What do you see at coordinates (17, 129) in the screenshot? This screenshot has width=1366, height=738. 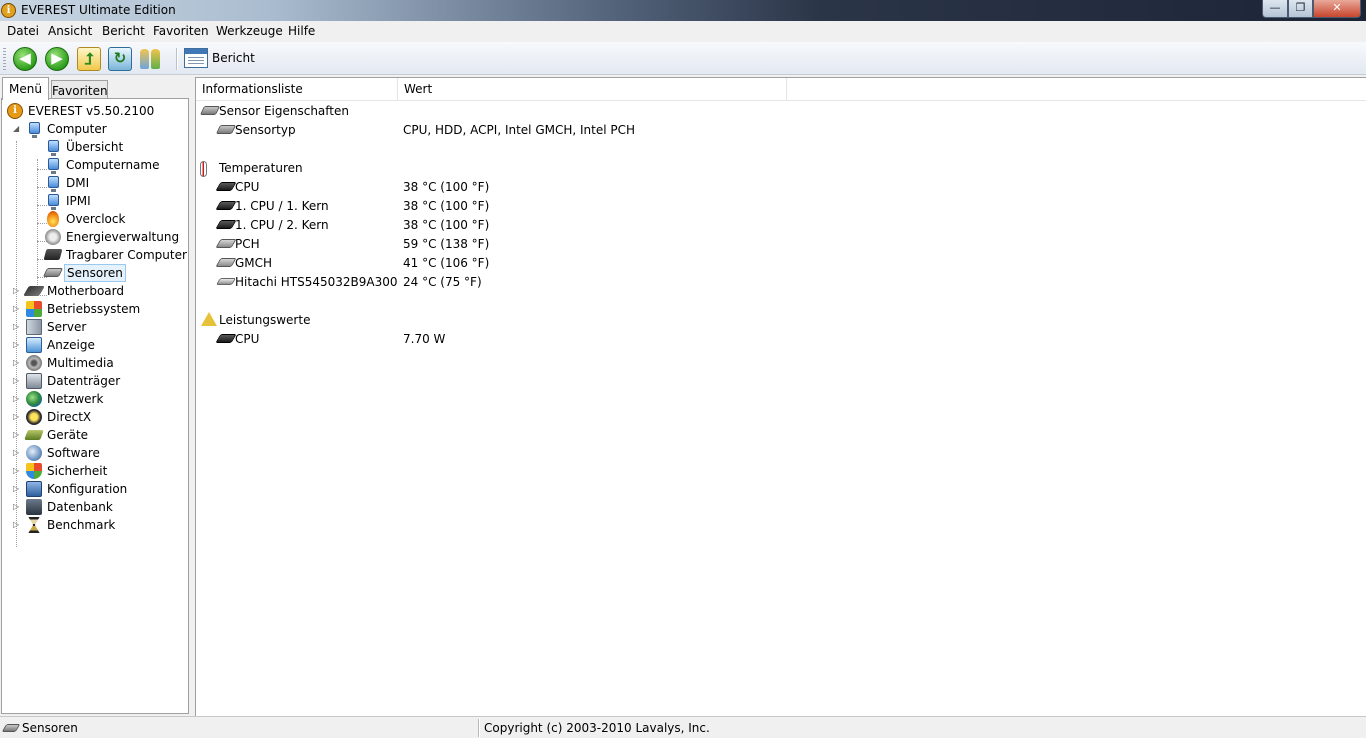 I see `collapse-arrow-icon: ◢` at bounding box center [17, 129].